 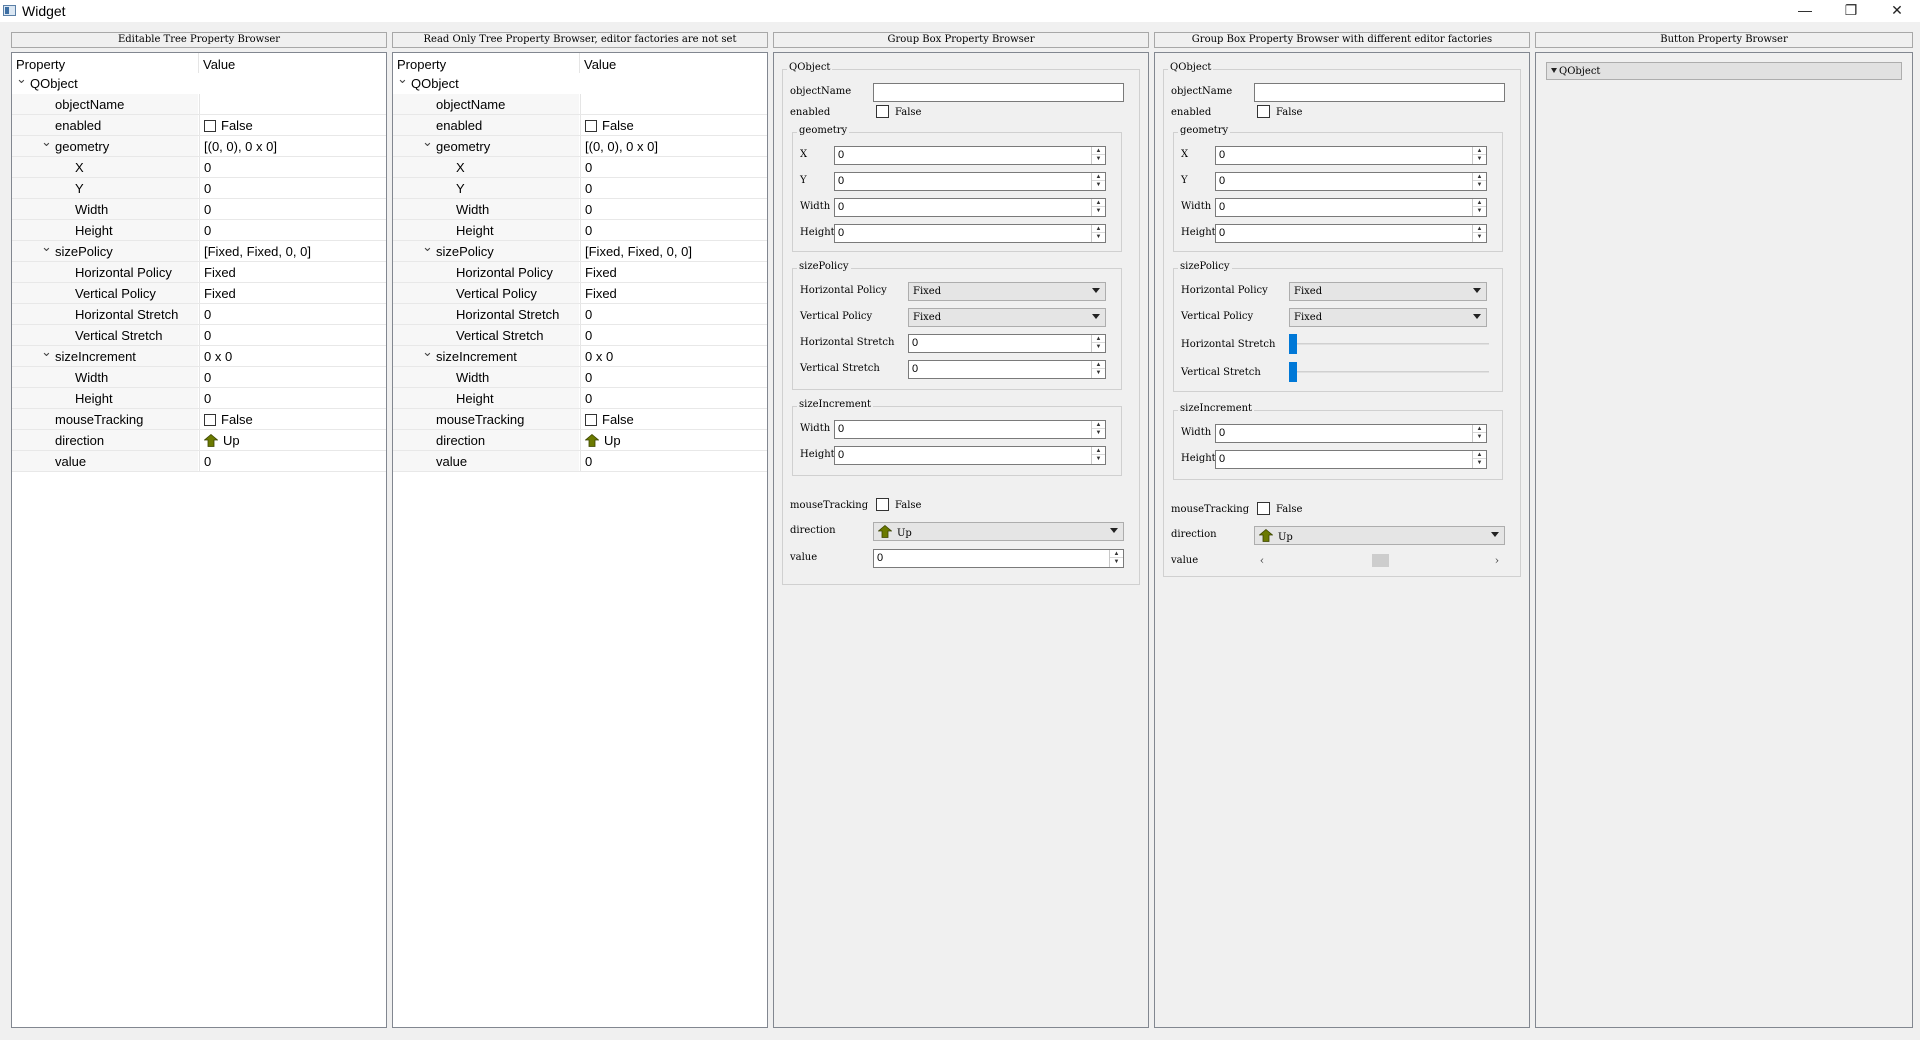 I want to click on tree-row: objectName, so click(x=199, y=104).